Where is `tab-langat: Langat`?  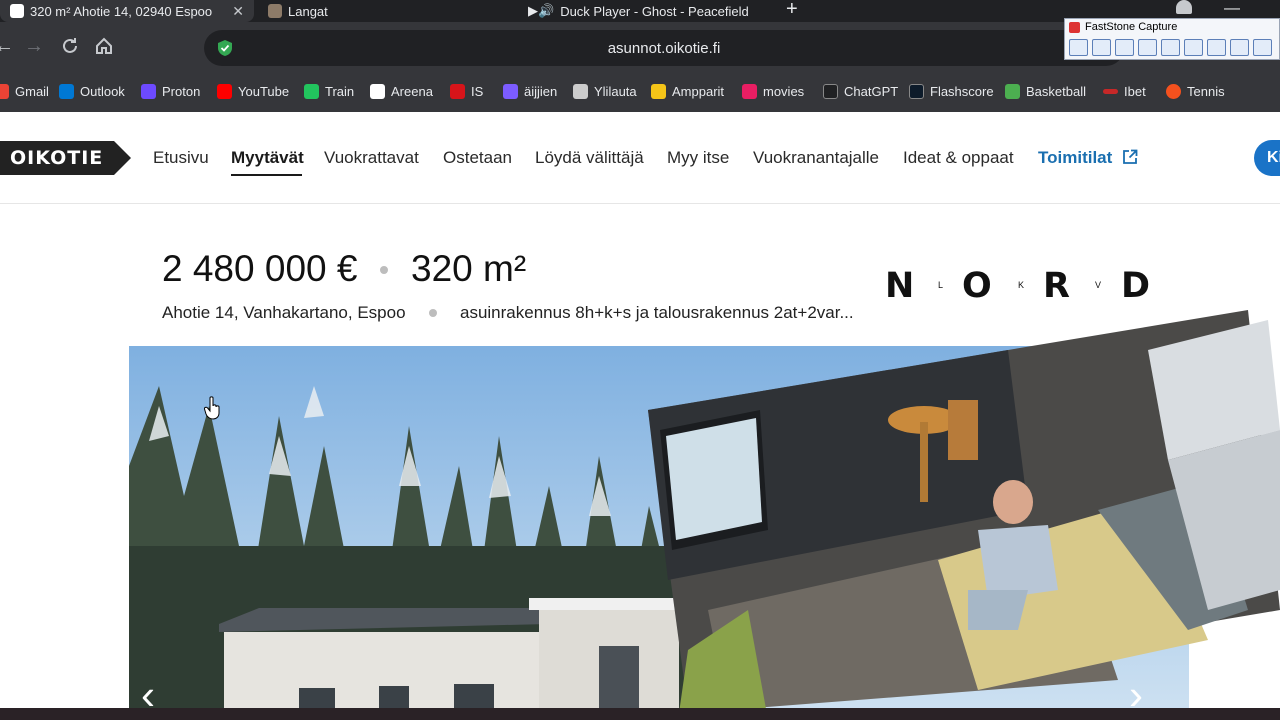
tab-langat: Langat is located at coordinates (388, 11).